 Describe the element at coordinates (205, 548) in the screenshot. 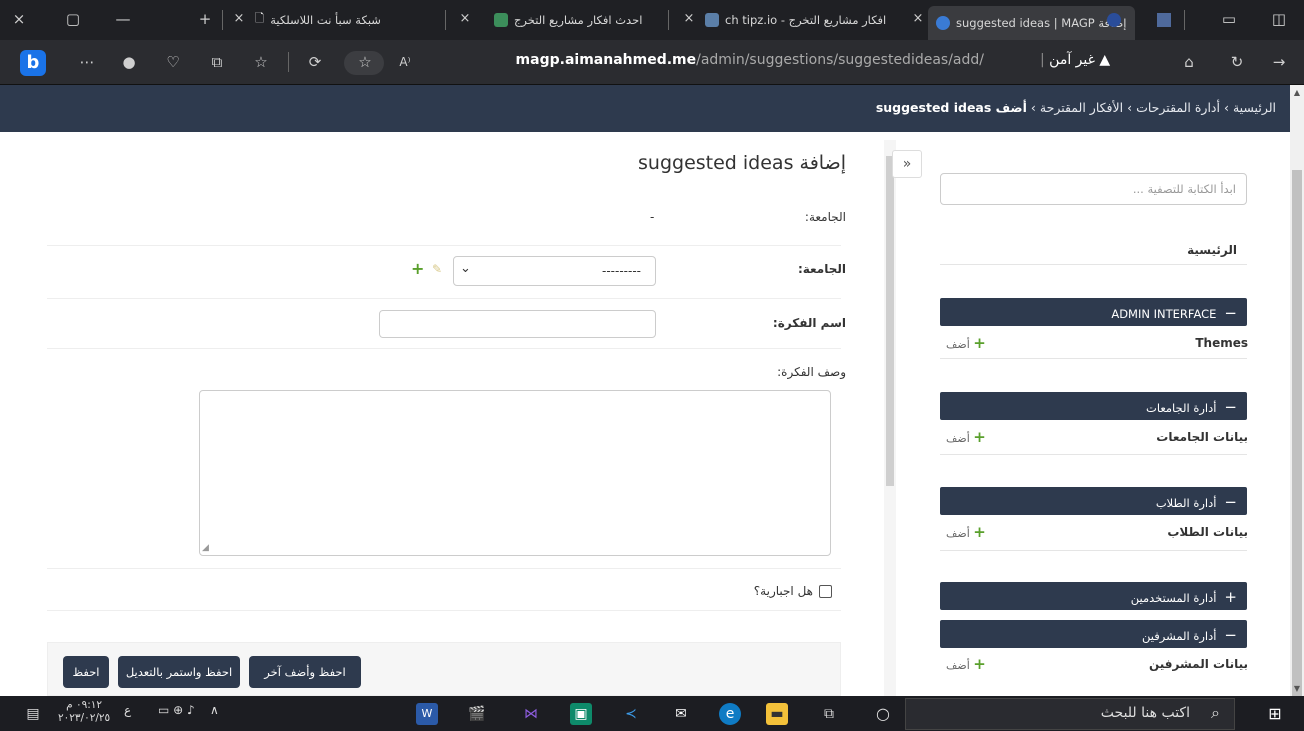

I see `resize-handle-icon: ◢` at that location.